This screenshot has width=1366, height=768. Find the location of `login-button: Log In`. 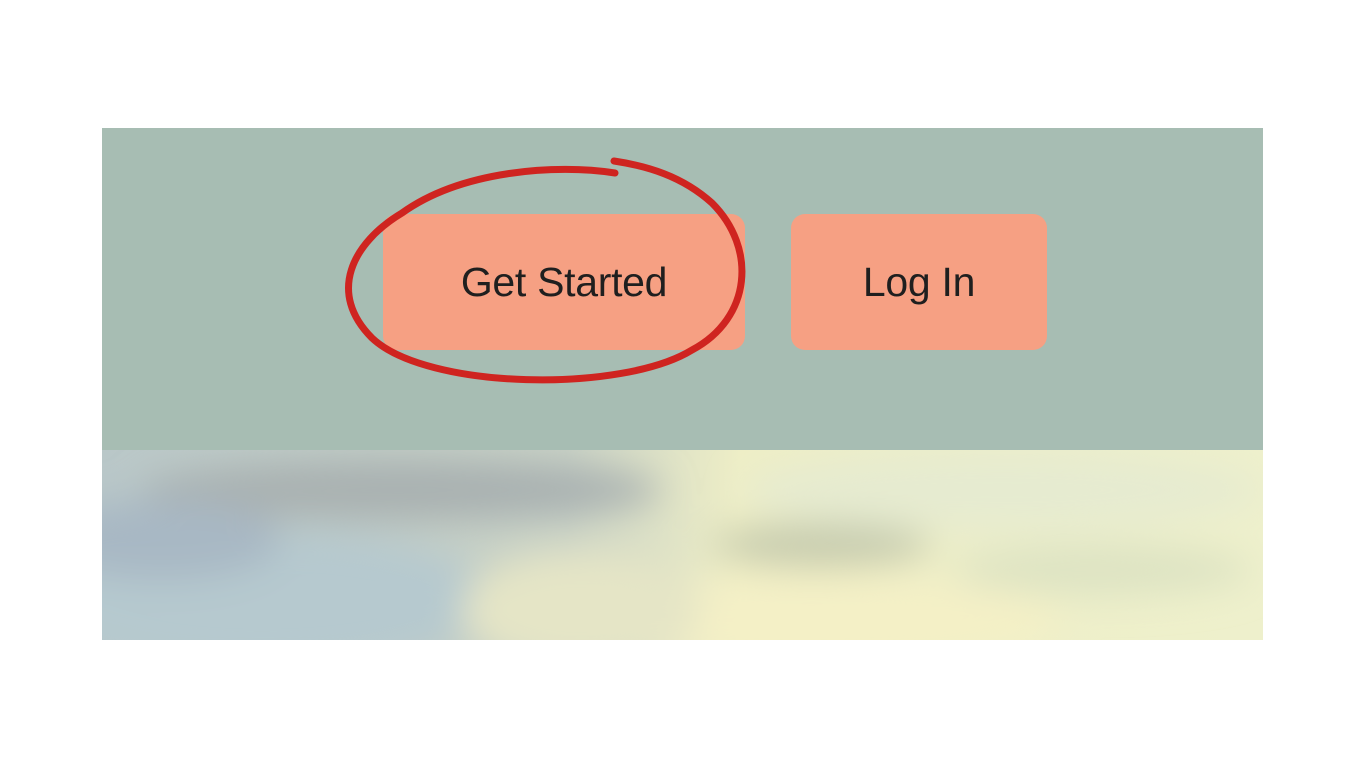

login-button: Log In is located at coordinates (919, 282).